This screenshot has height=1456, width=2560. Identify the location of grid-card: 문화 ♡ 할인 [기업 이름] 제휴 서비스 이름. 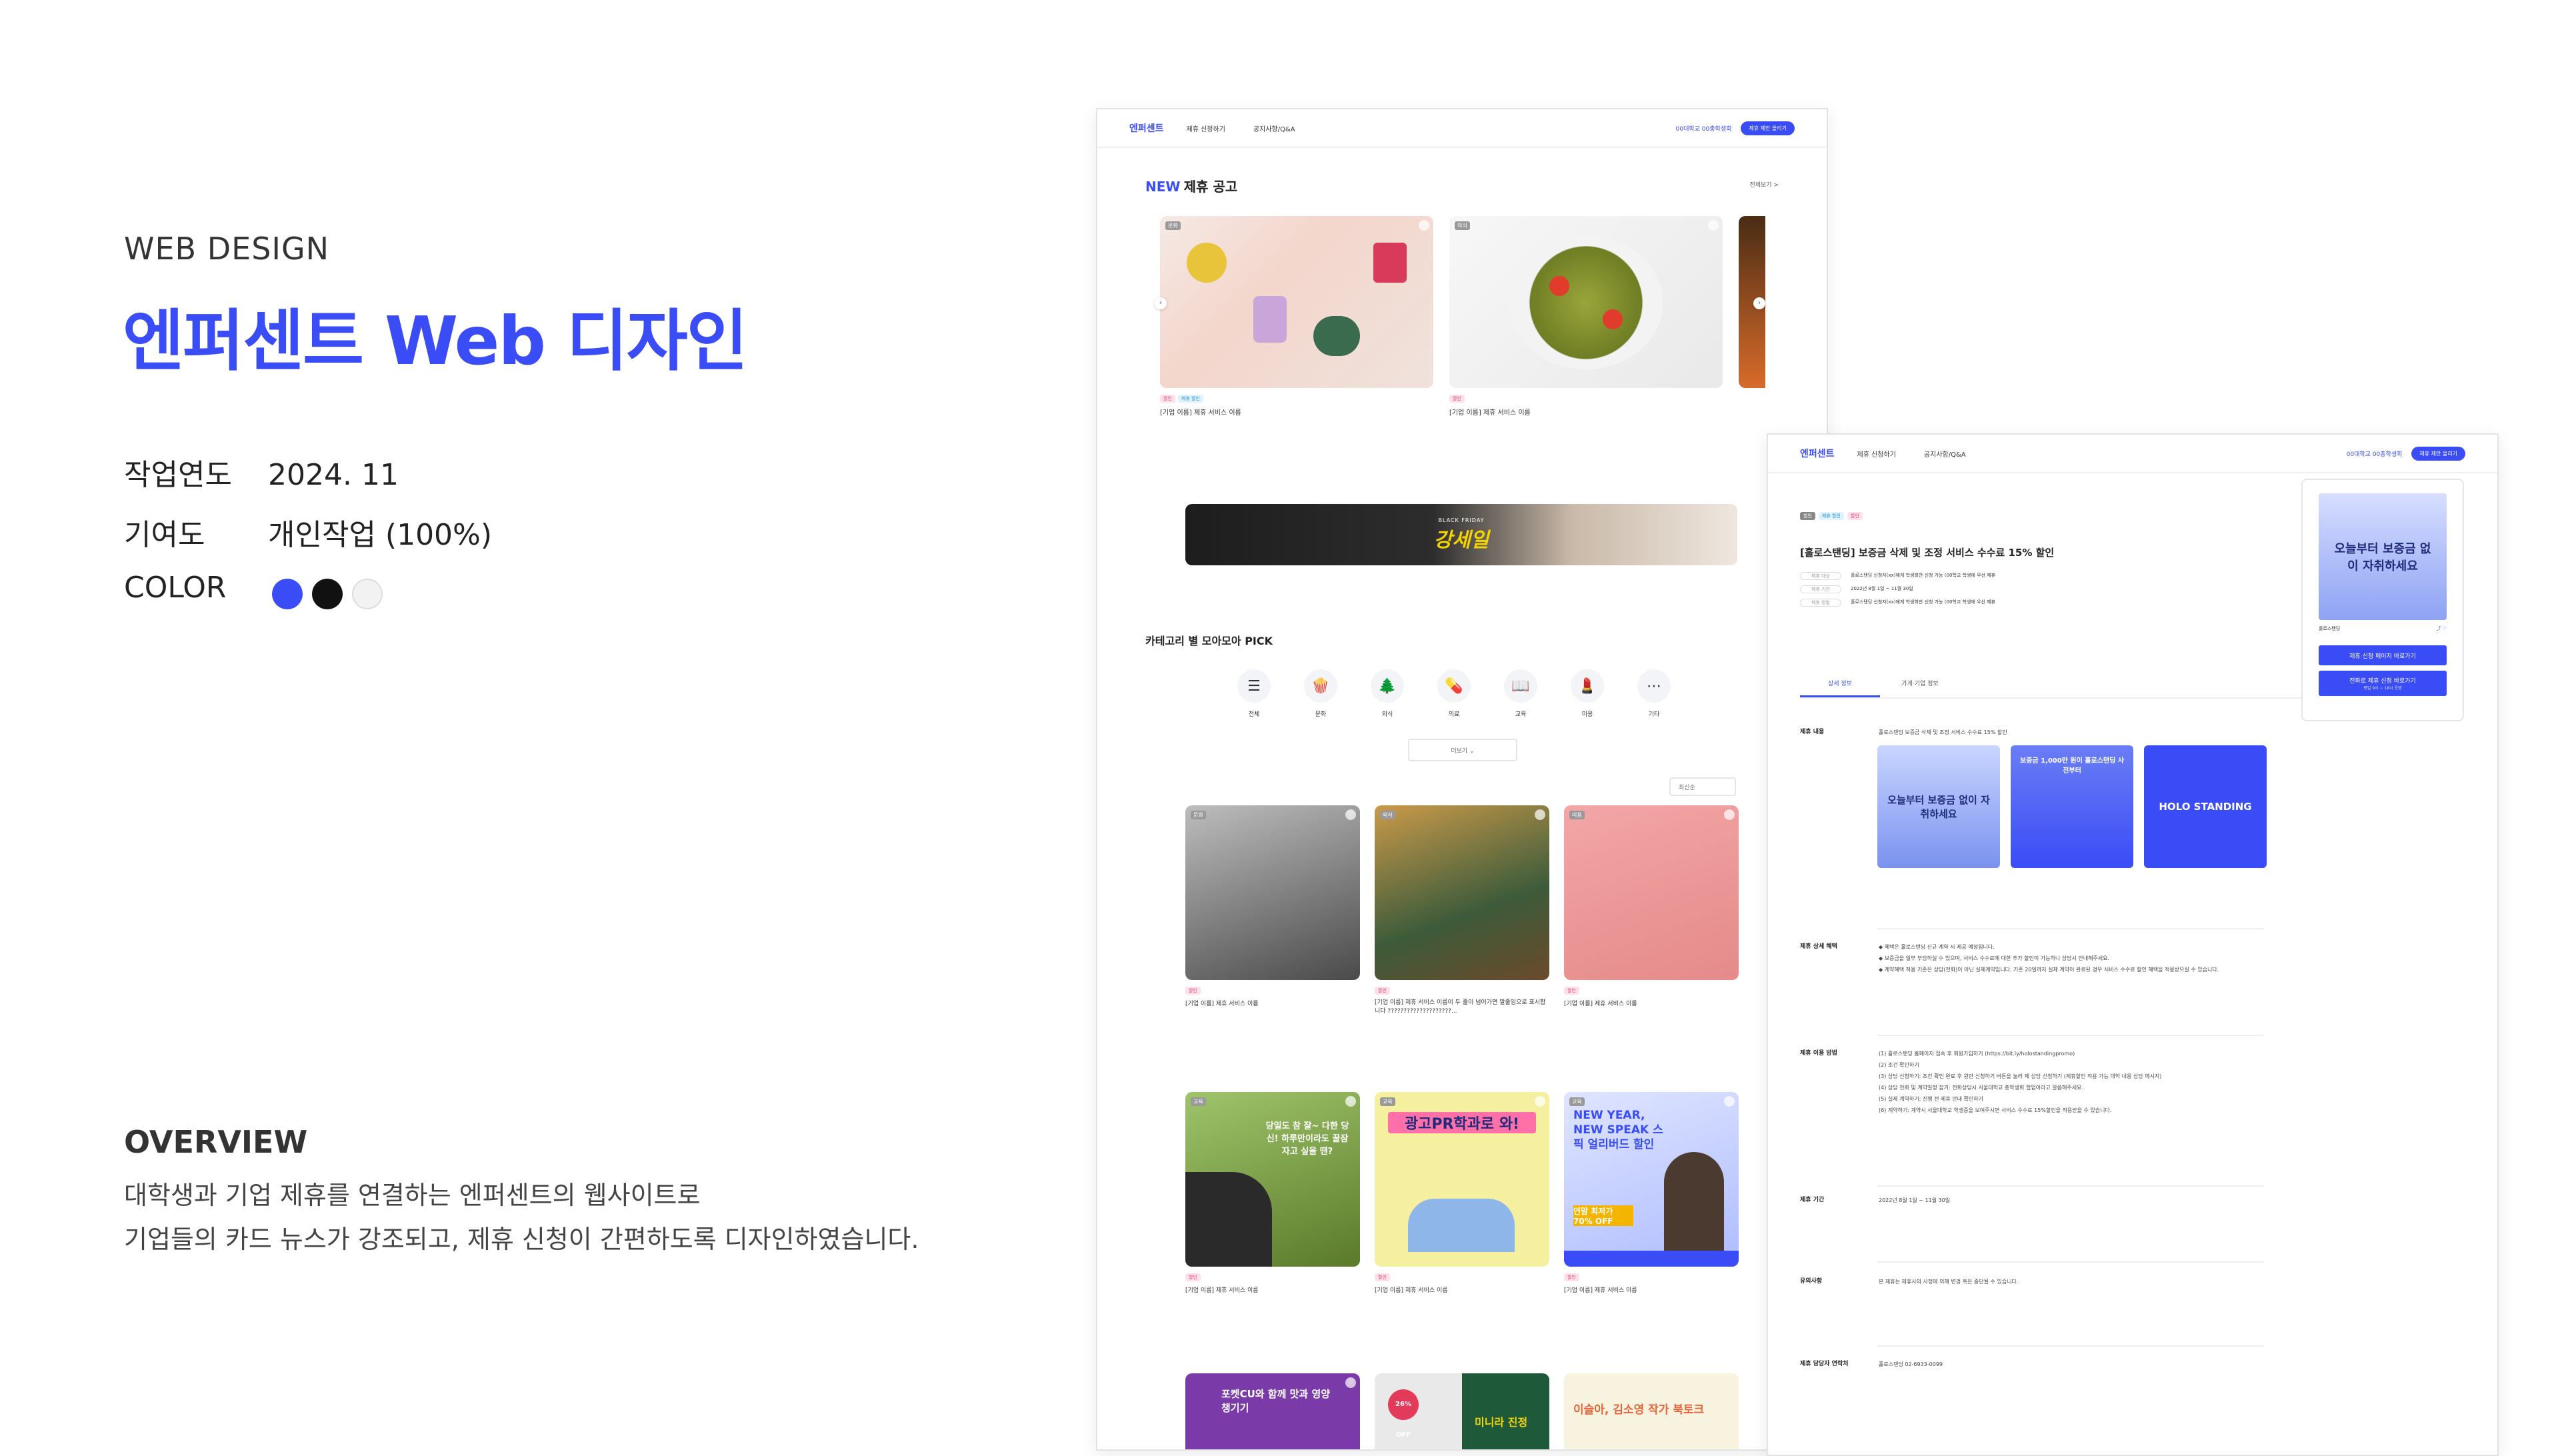
(1272, 906).